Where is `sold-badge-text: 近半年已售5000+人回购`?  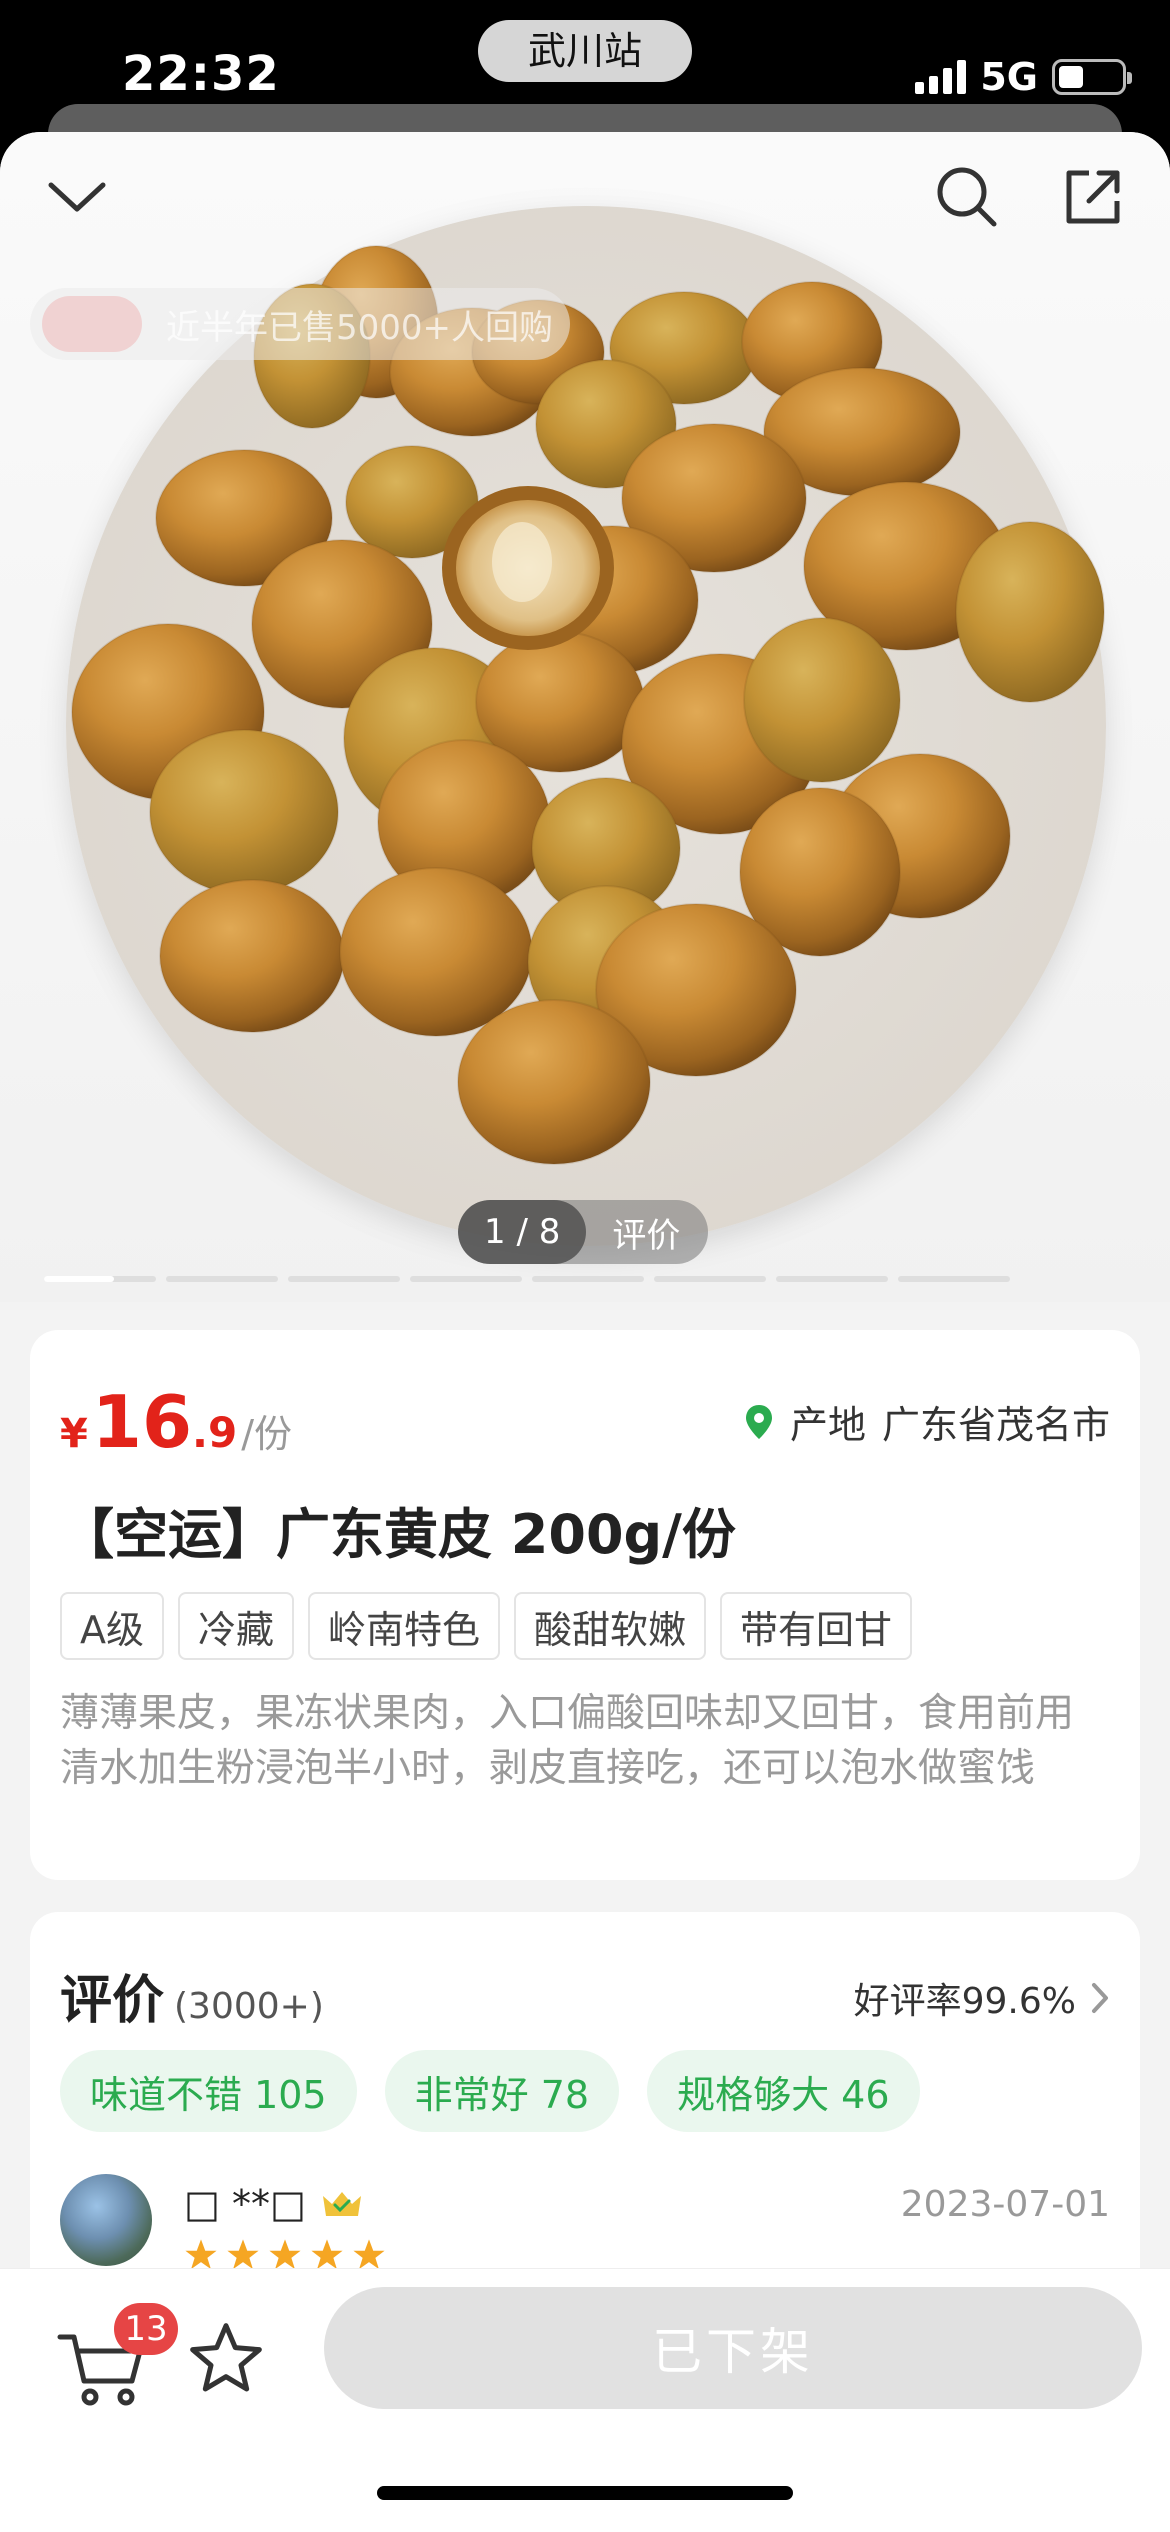 sold-badge-text: 近半年已售5000+人回购 is located at coordinates (360, 327).